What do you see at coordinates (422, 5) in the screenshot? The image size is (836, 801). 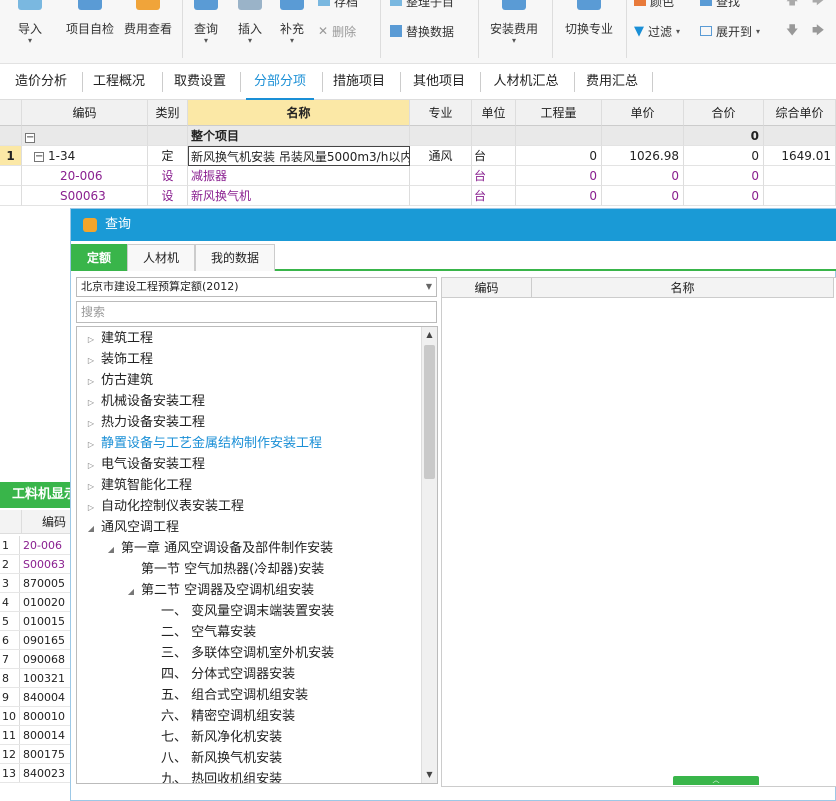 I see `organize-items-button: 整理子目` at bounding box center [422, 5].